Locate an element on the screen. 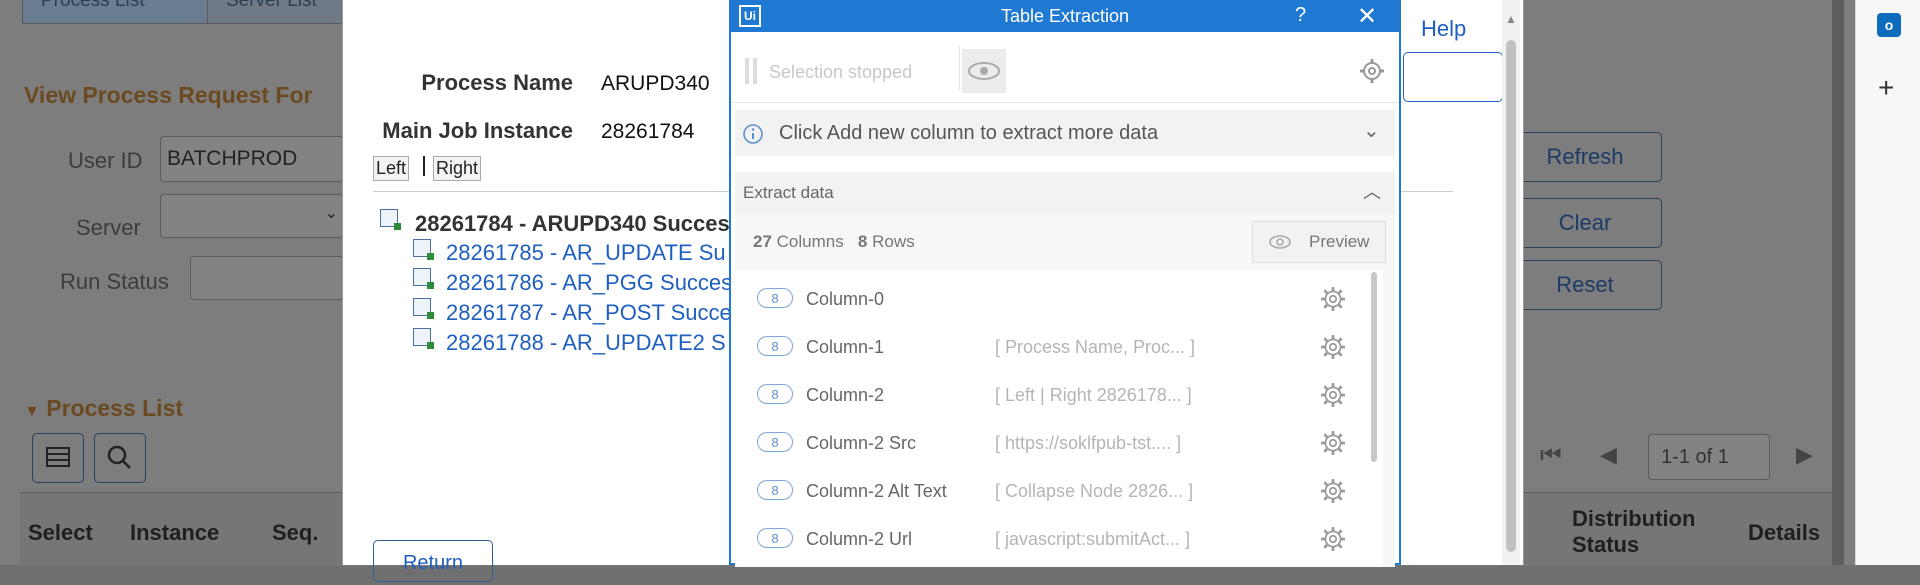 This screenshot has height=585, width=1920. scroll-thumb is located at coordinates (1511, 296).